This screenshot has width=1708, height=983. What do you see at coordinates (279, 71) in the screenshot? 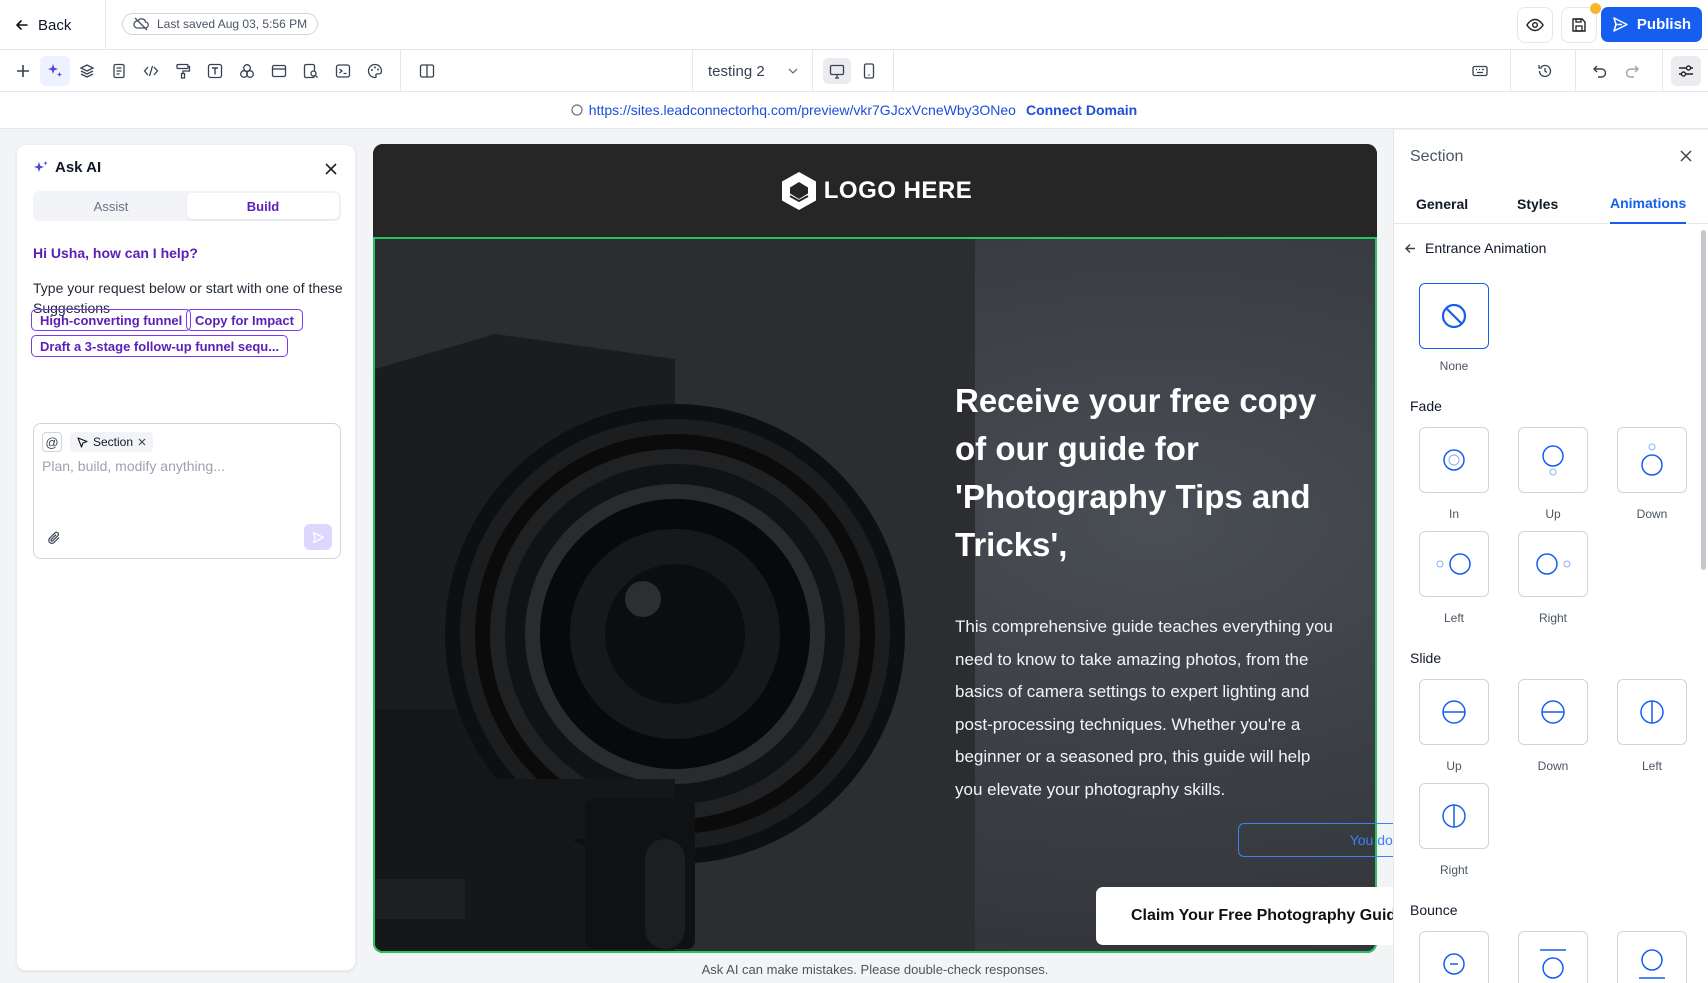
I see `browser-button` at bounding box center [279, 71].